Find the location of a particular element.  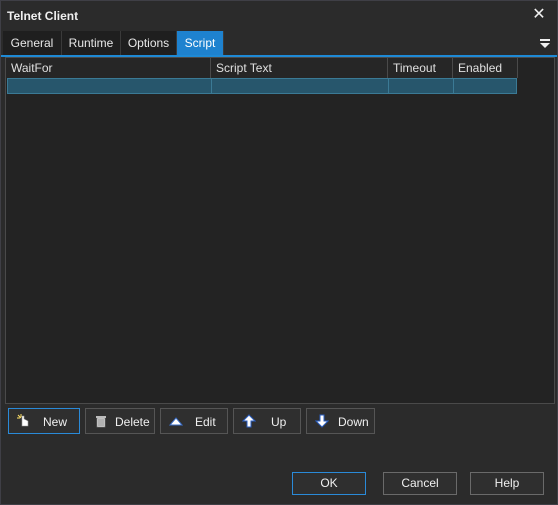

close-icon: ✕ is located at coordinates (539, 15).